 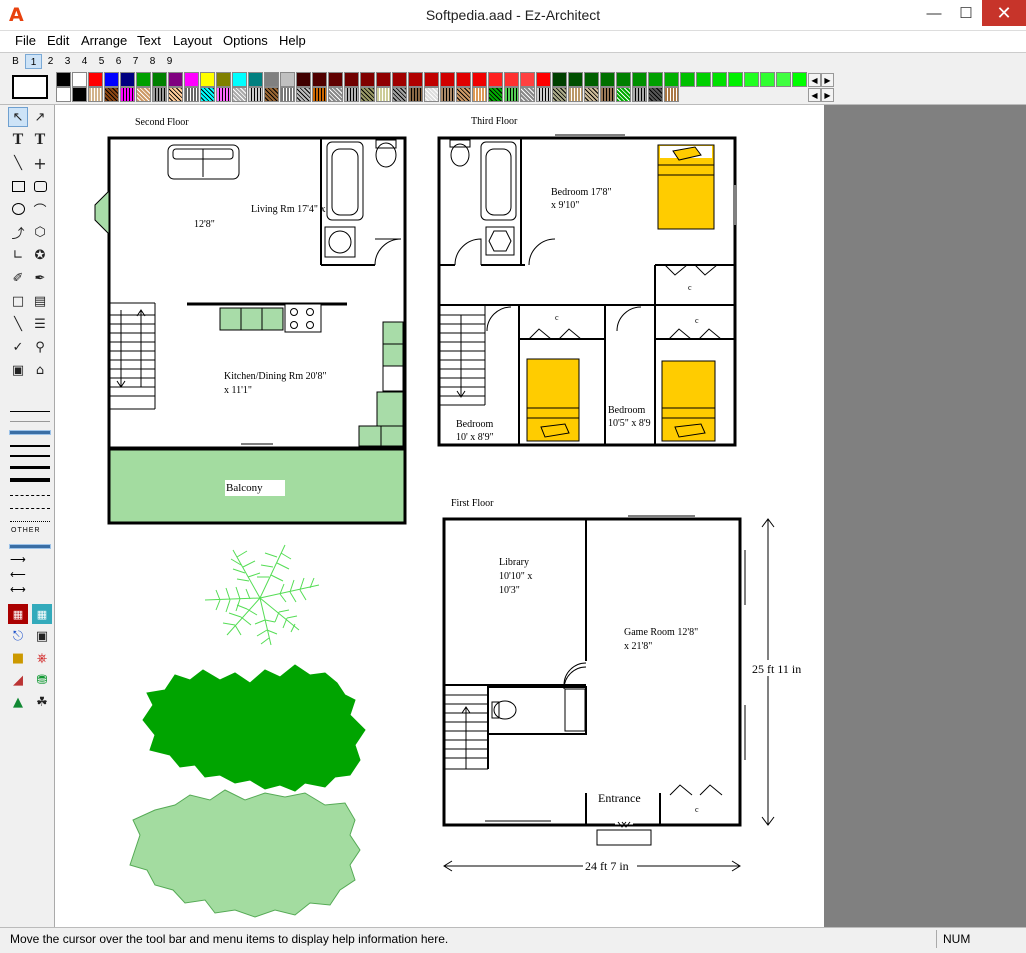 What do you see at coordinates (50, 61) in the screenshot?
I see `layer-2: 2` at bounding box center [50, 61].